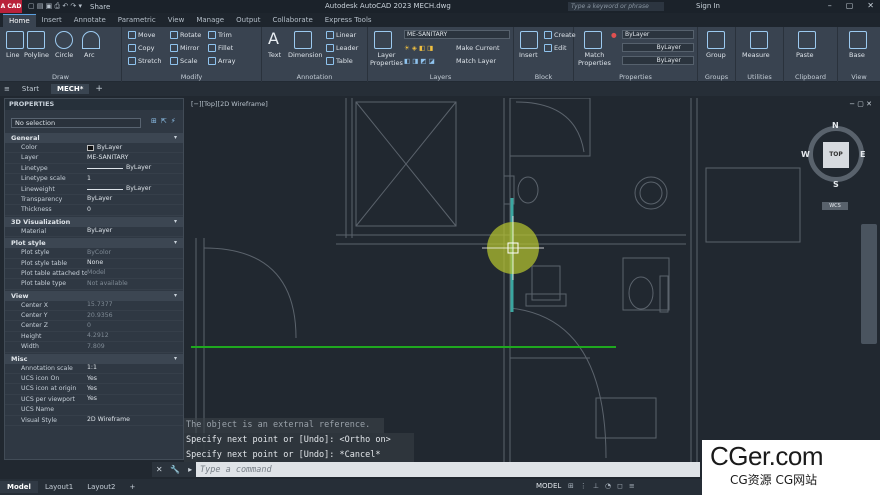 Image resolution: width=880 pixels, height=495 pixels. What do you see at coordinates (191, 77) in the screenshot?
I see `modify-panel-title: Modify` at bounding box center [191, 77].